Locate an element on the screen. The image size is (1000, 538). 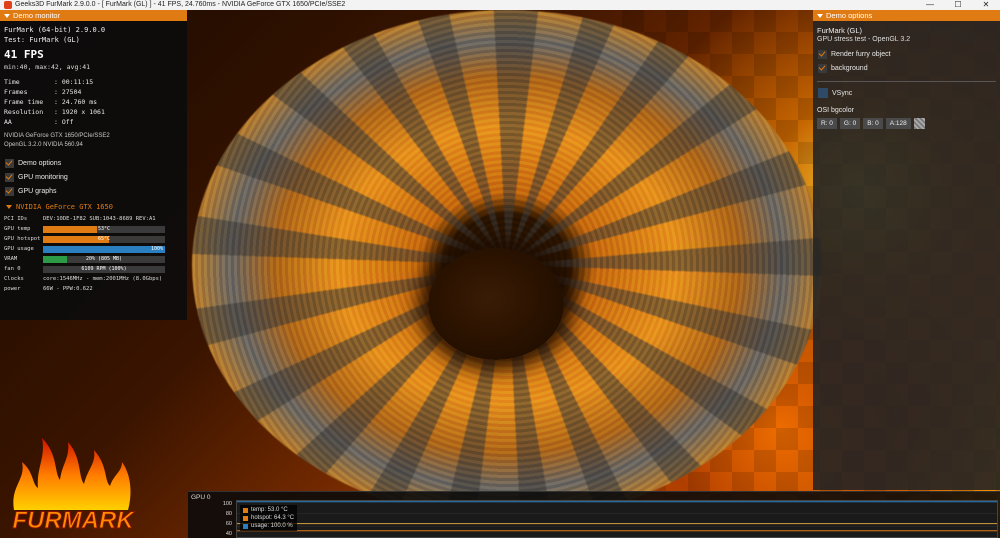
demo-monitor-header: Demo monitor is located at coordinates (93, 15).